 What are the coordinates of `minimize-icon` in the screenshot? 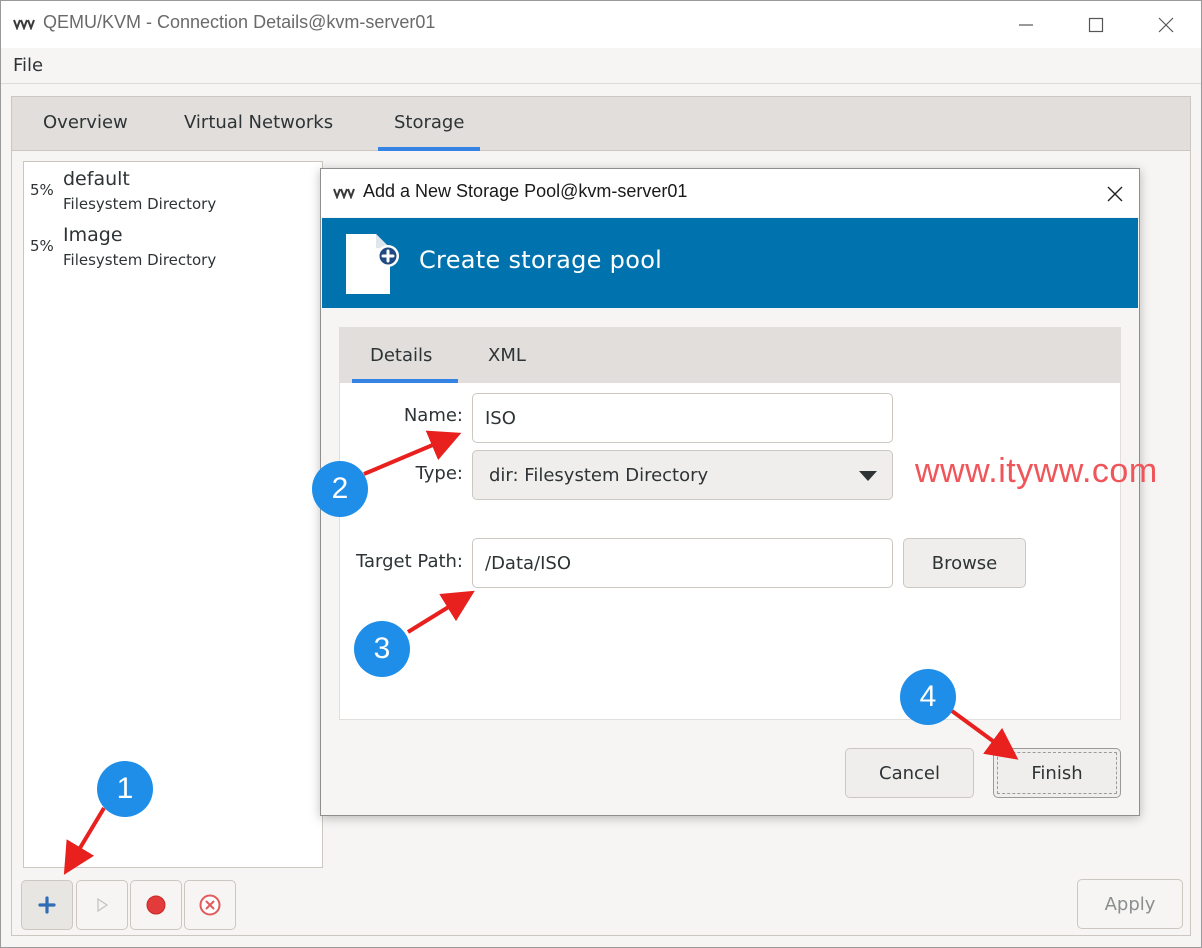 It's located at (1026, 25).